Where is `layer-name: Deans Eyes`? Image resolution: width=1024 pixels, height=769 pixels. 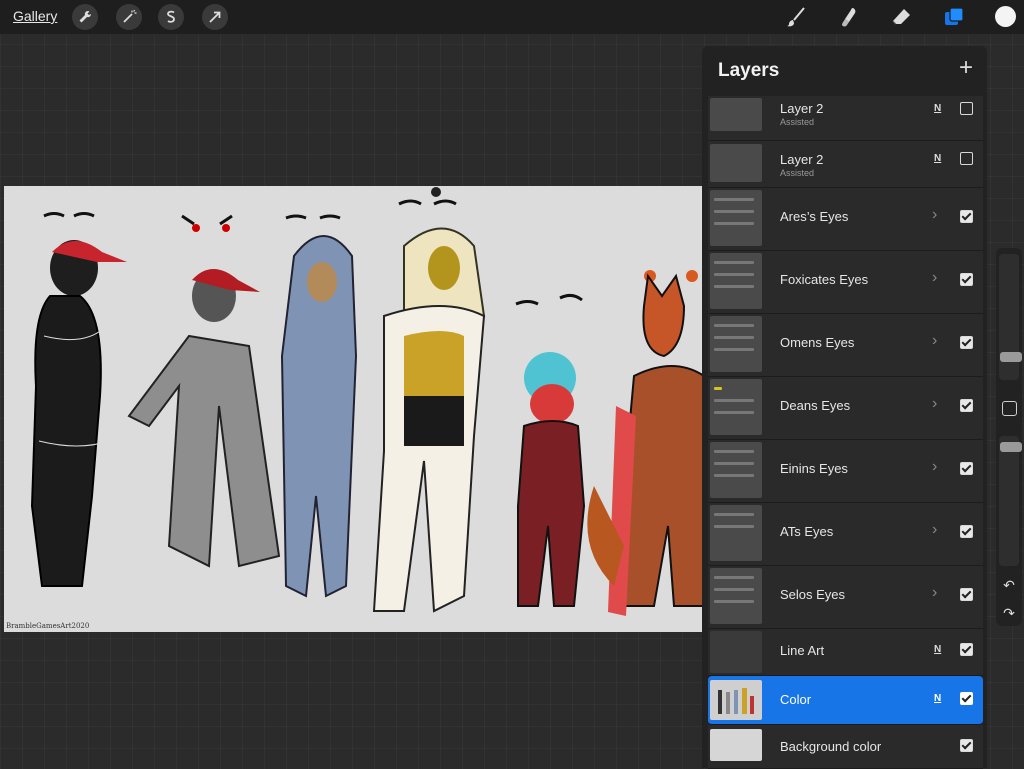 layer-name: Deans Eyes is located at coordinates (815, 405).